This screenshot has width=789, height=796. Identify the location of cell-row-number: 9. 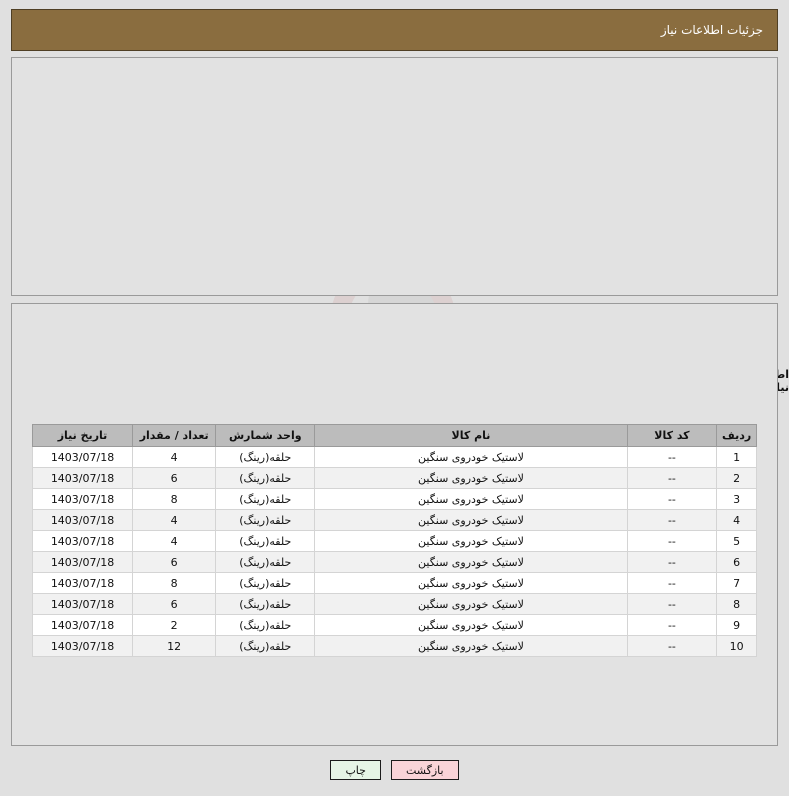
(736, 625).